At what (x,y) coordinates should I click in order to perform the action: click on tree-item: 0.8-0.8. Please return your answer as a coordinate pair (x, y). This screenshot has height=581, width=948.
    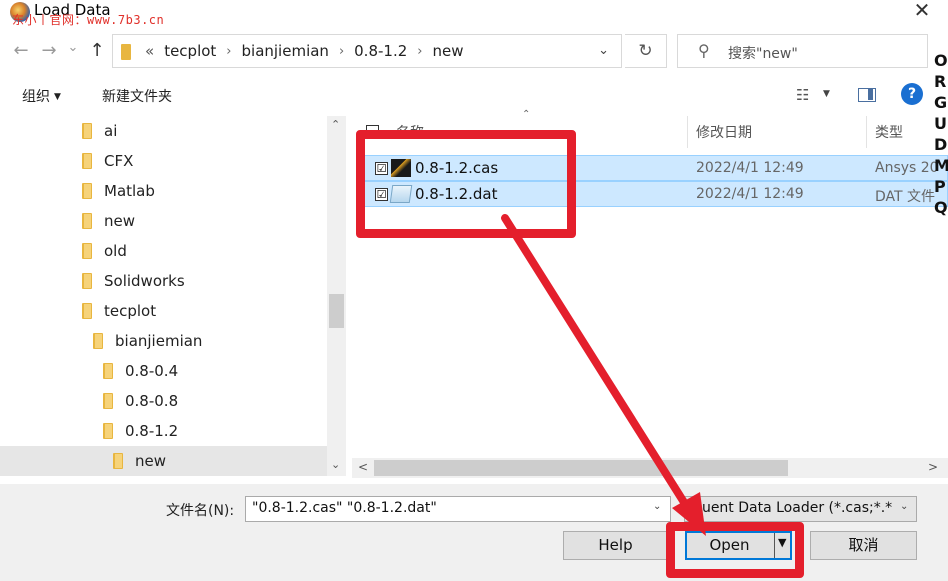
    Looking at the image, I should click on (163, 401).